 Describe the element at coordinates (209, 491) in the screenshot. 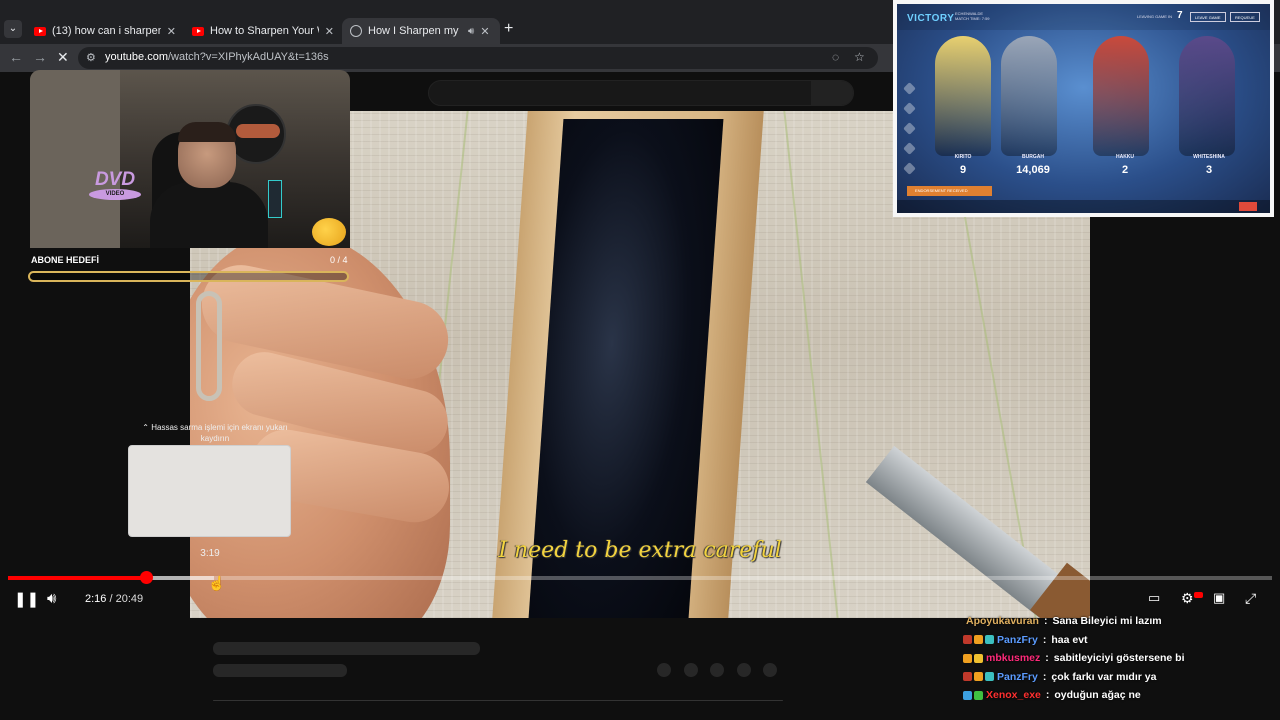

I see `seek-preview-thumbnail` at that location.